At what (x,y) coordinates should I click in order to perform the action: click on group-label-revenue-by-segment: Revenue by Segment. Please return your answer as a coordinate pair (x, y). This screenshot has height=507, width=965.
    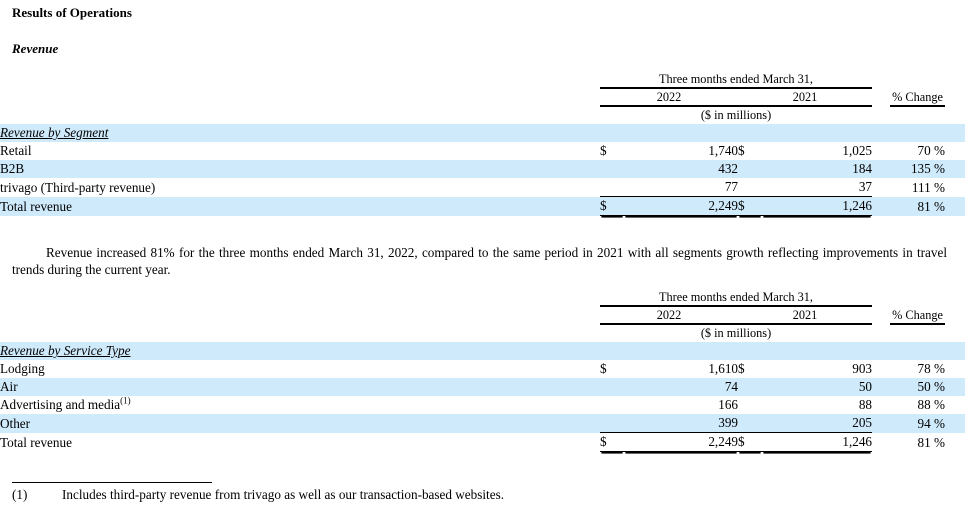
    Looking at the image, I should click on (300, 133).